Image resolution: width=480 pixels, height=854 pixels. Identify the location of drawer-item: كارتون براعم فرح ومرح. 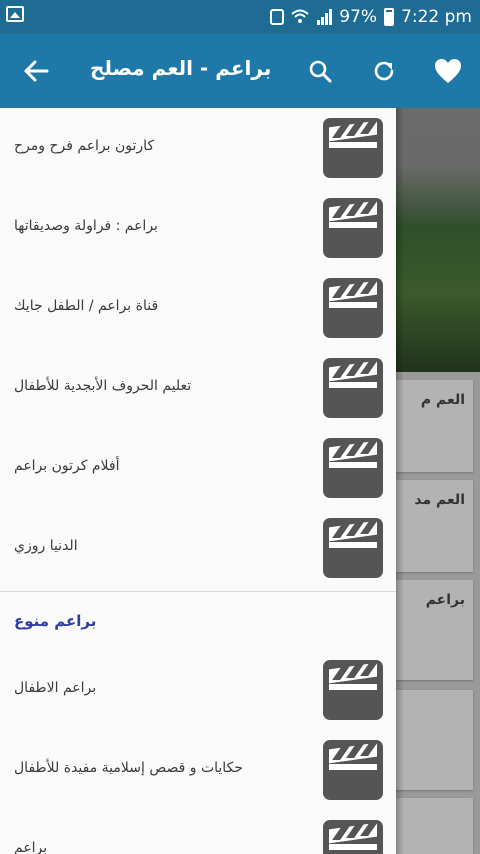
(198, 148).